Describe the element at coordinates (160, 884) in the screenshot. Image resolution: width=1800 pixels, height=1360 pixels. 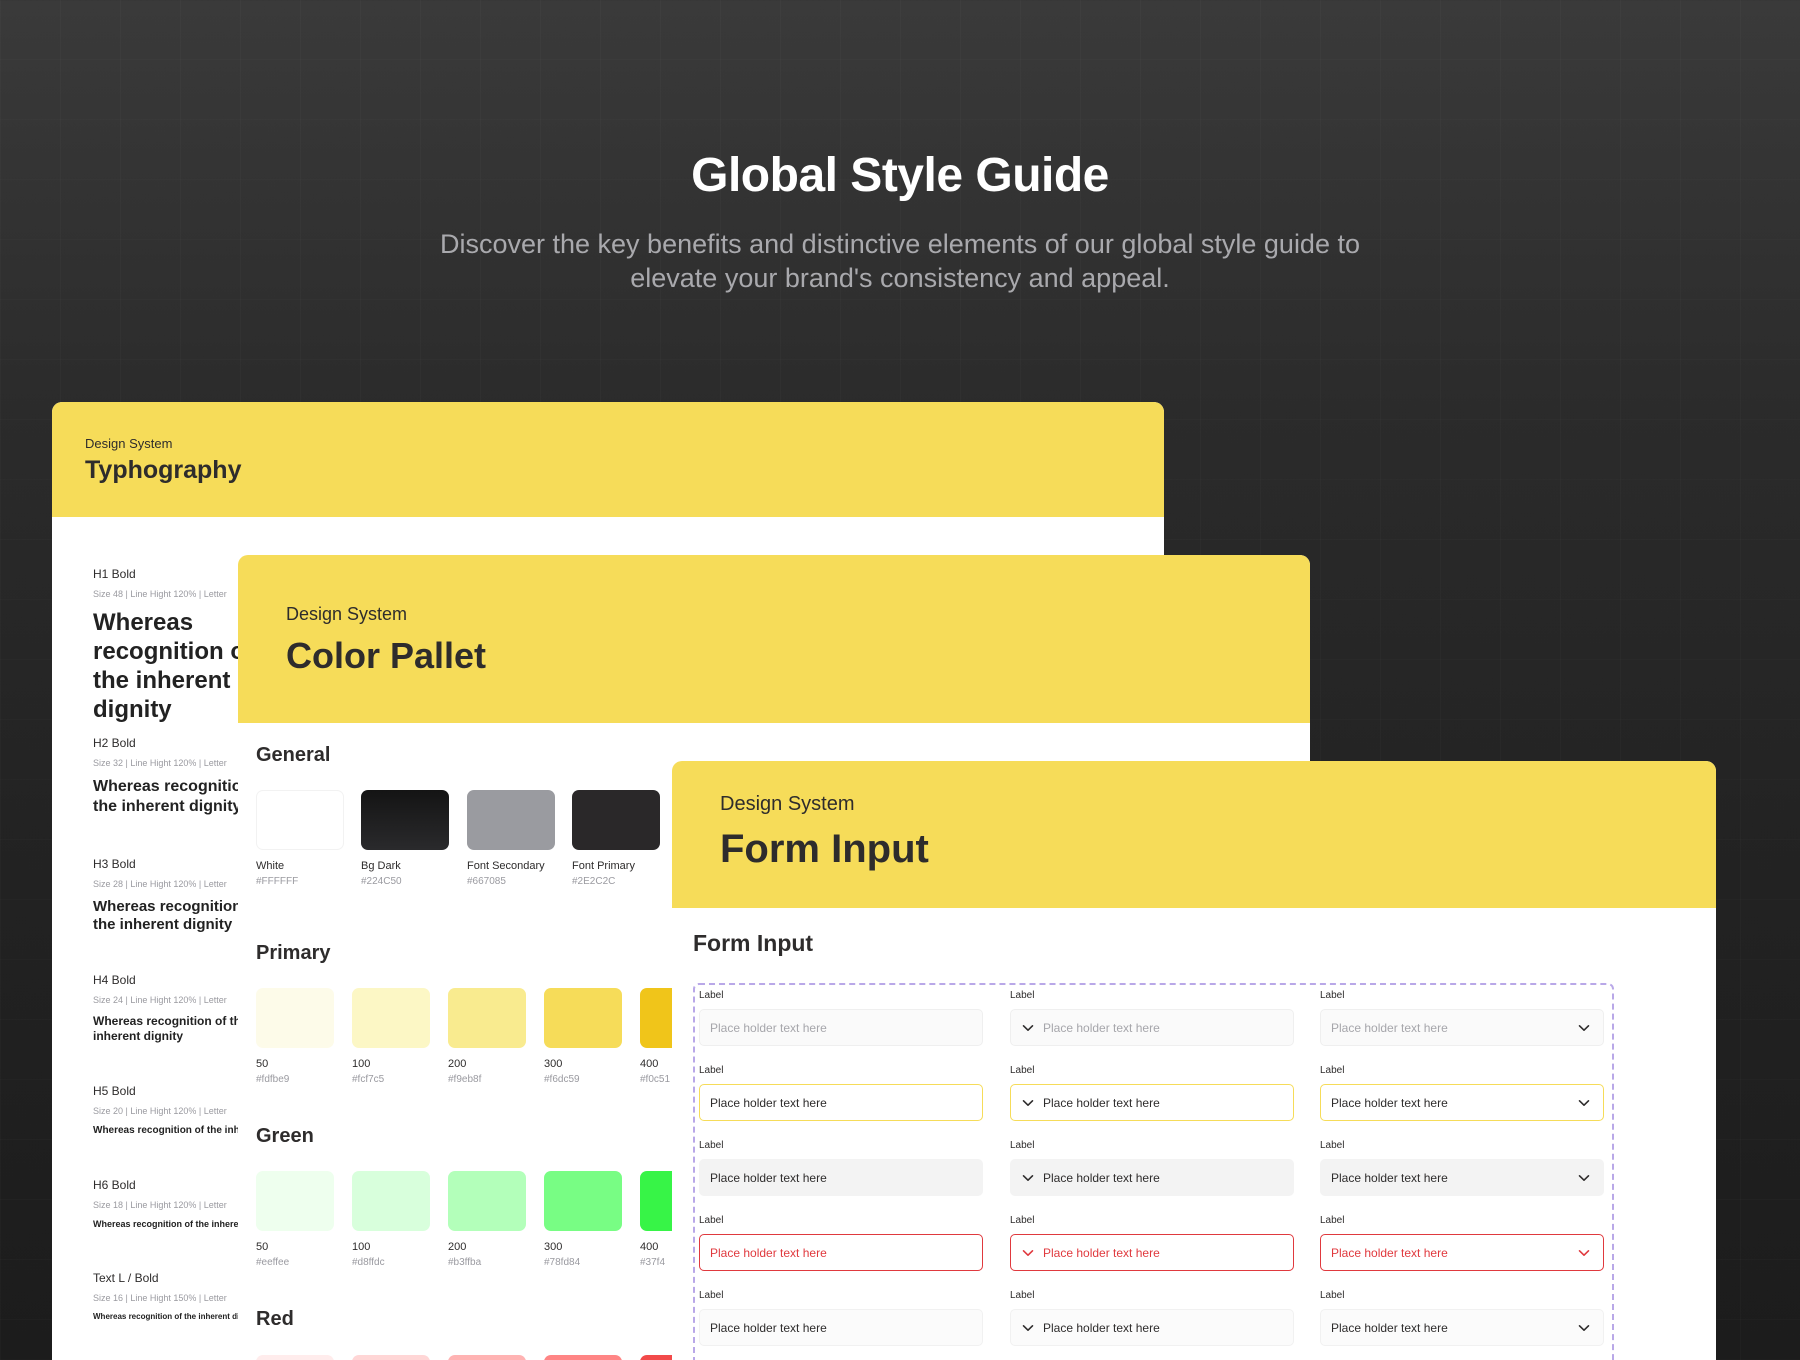
I see `type-style-meta: Size 28 | Line Hight 120% | Letter` at that location.